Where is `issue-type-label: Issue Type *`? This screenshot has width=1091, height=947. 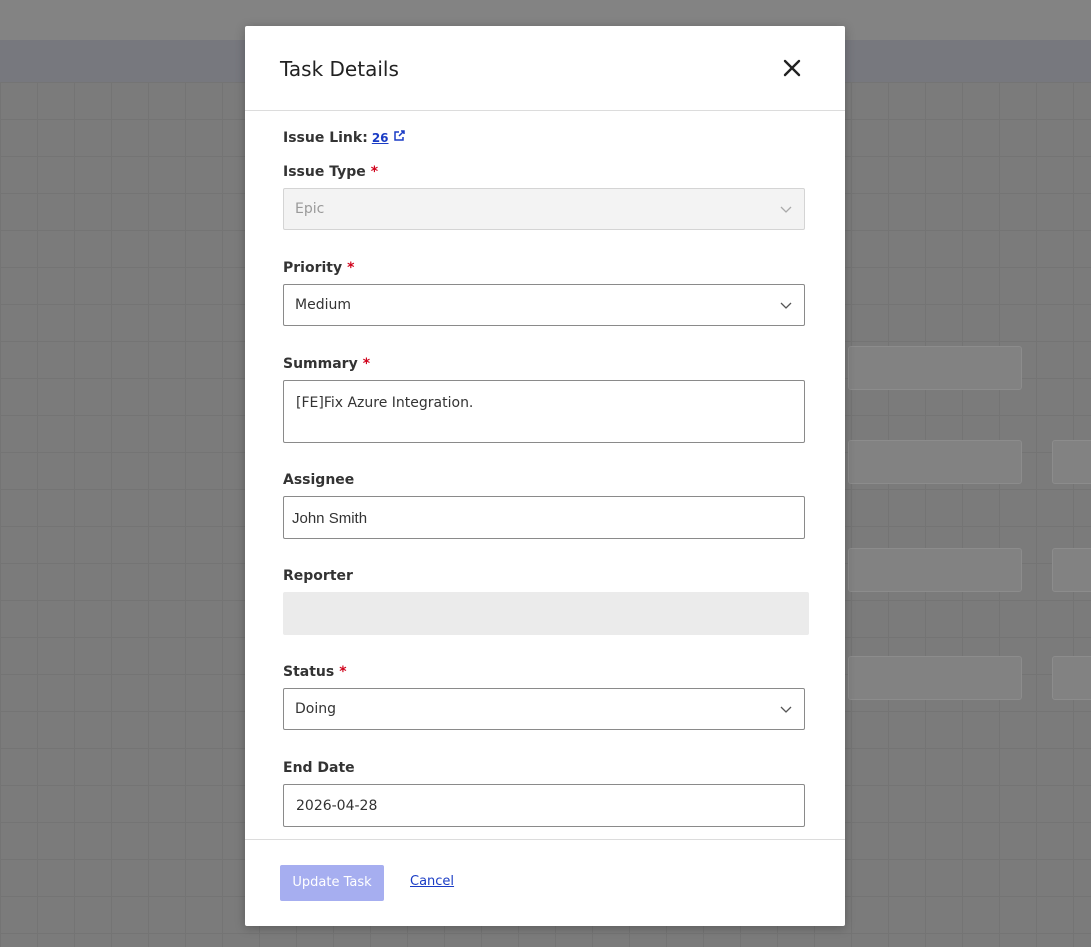
issue-type-label: Issue Type * is located at coordinates (331, 172).